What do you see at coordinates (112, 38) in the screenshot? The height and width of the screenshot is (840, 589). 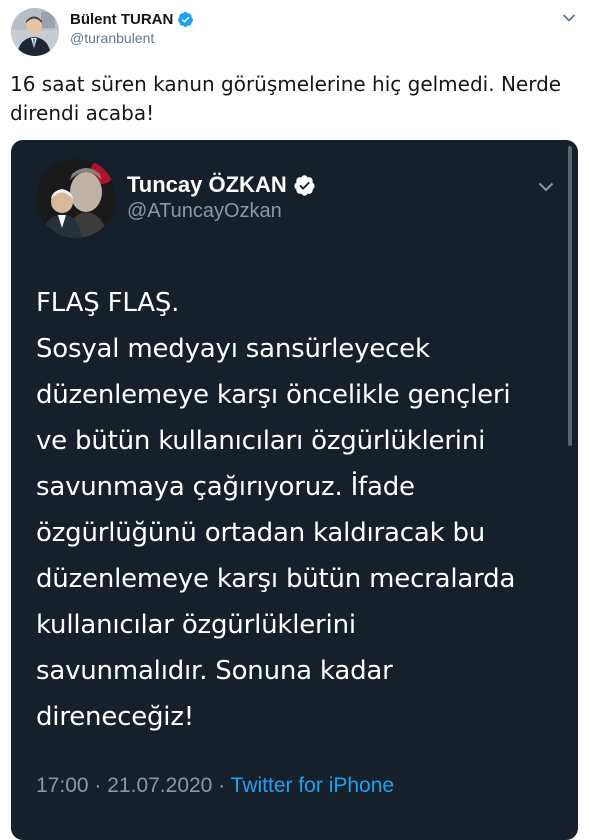 I see `author-handle: @turanbulent` at bounding box center [112, 38].